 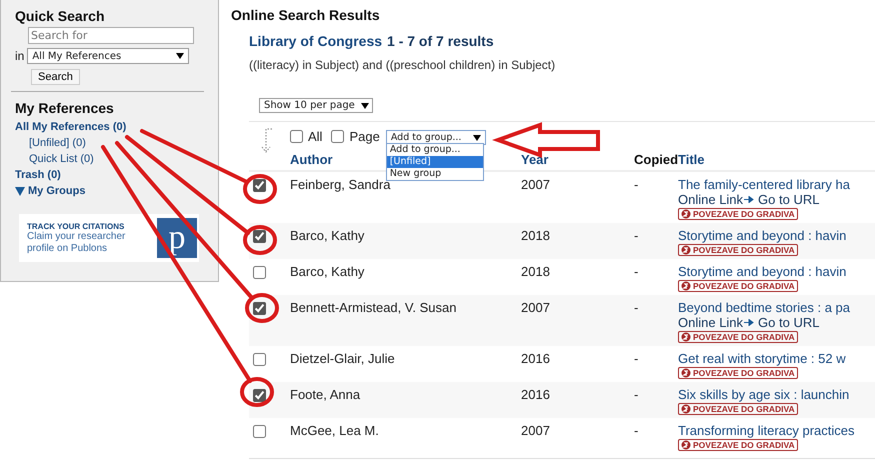 I want to click on column-header: Copied, so click(x=656, y=159).